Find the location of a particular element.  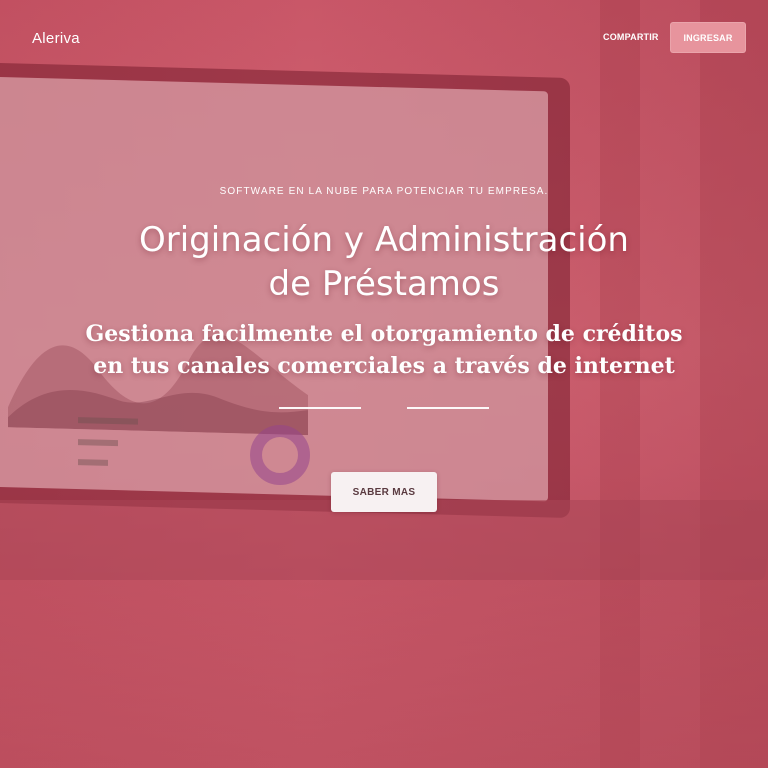

hero-title-line: Originación y Administración is located at coordinates (384, 240).